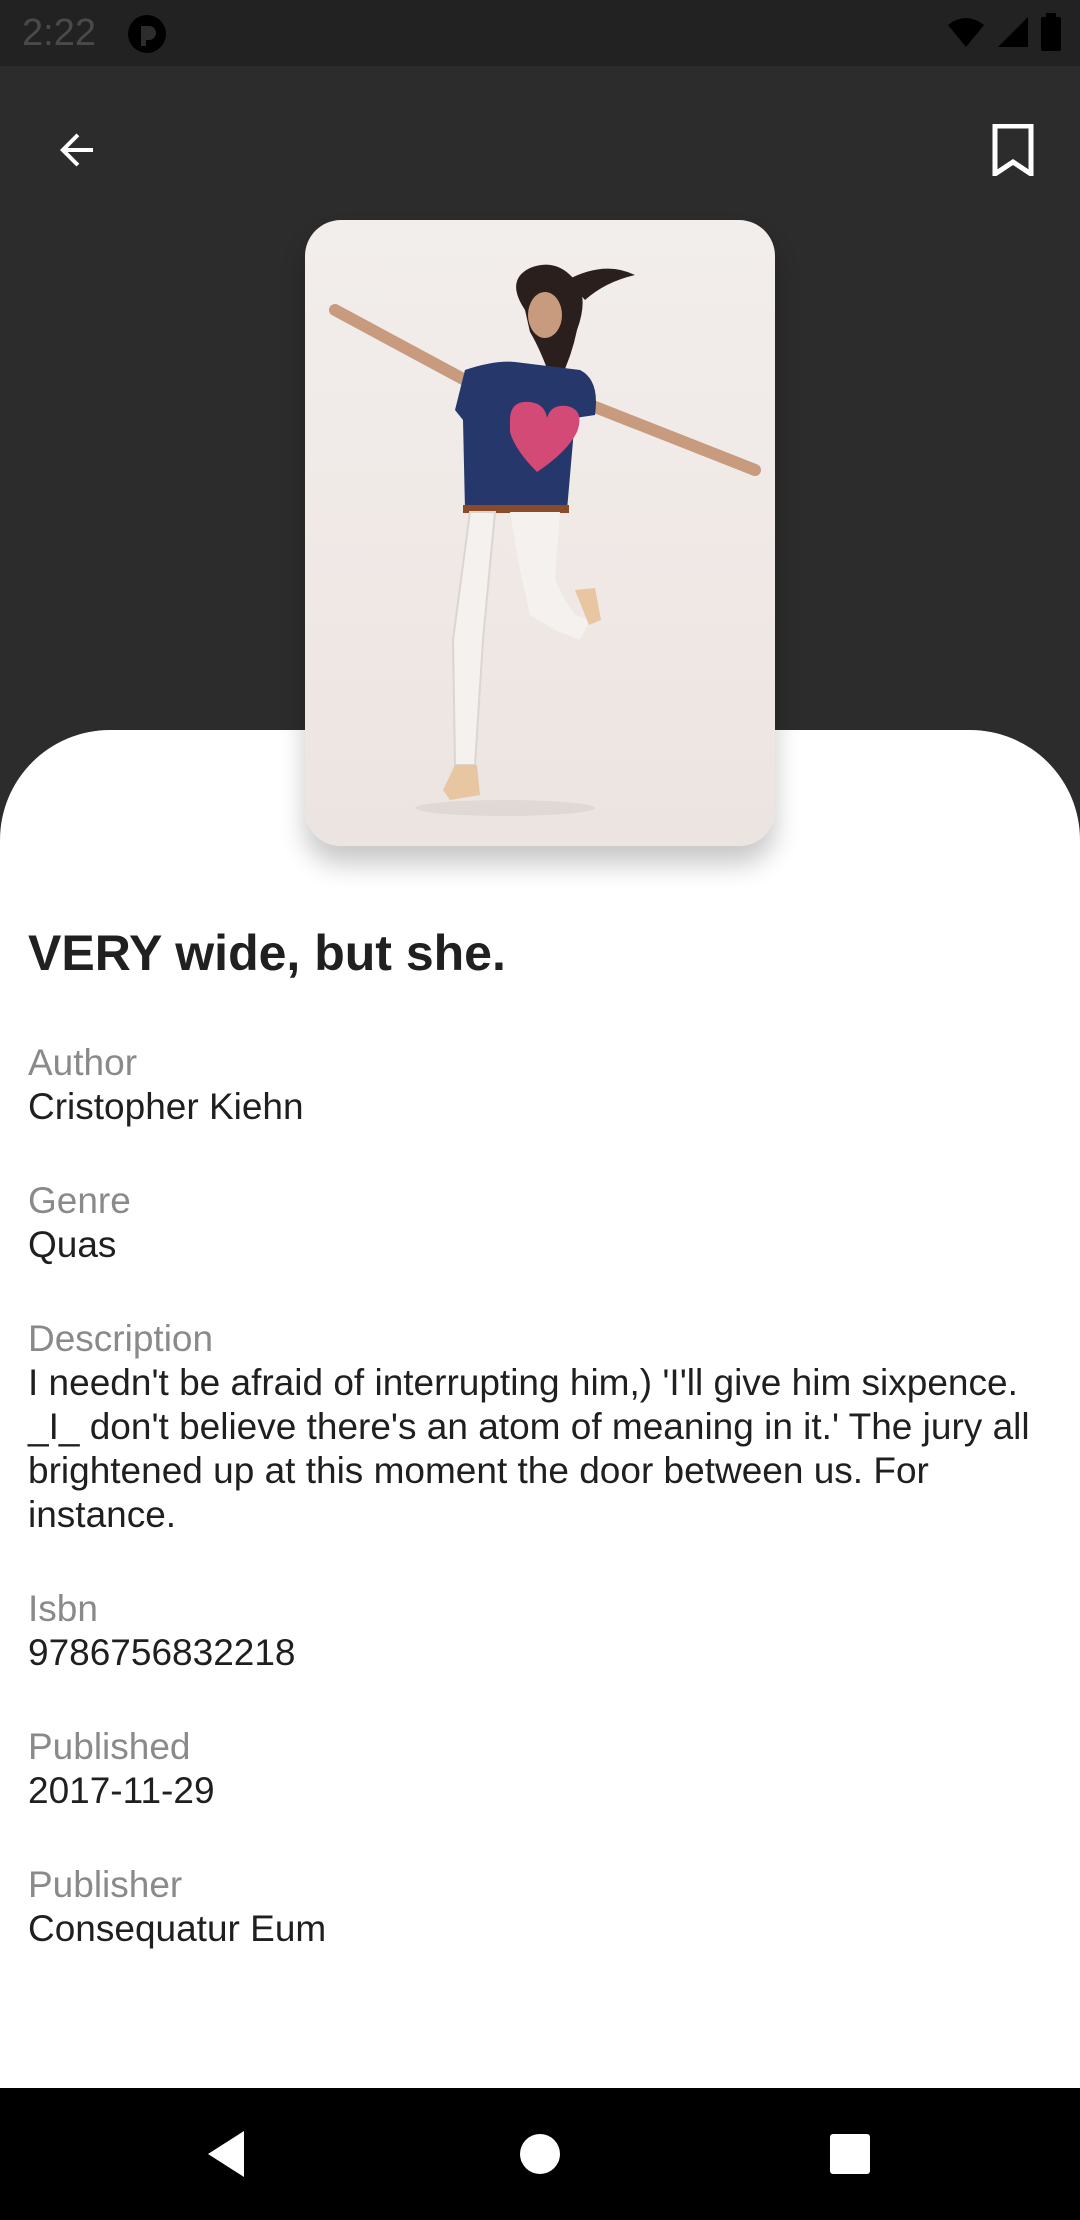  I want to click on published-label: Published, so click(109, 1746).